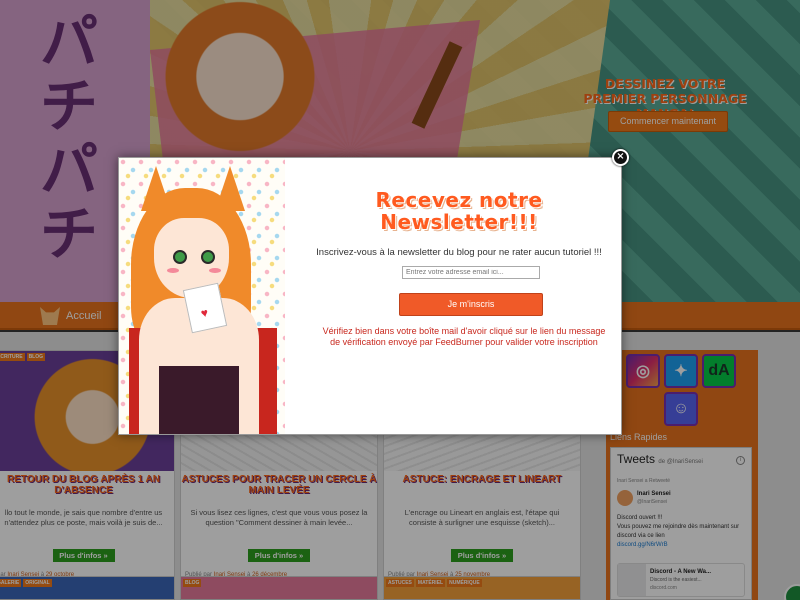 This screenshot has width=800, height=600. What do you see at coordinates (202, 296) in the screenshot?
I see `newsletter-character-illustration: ♥` at bounding box center [202, 296].